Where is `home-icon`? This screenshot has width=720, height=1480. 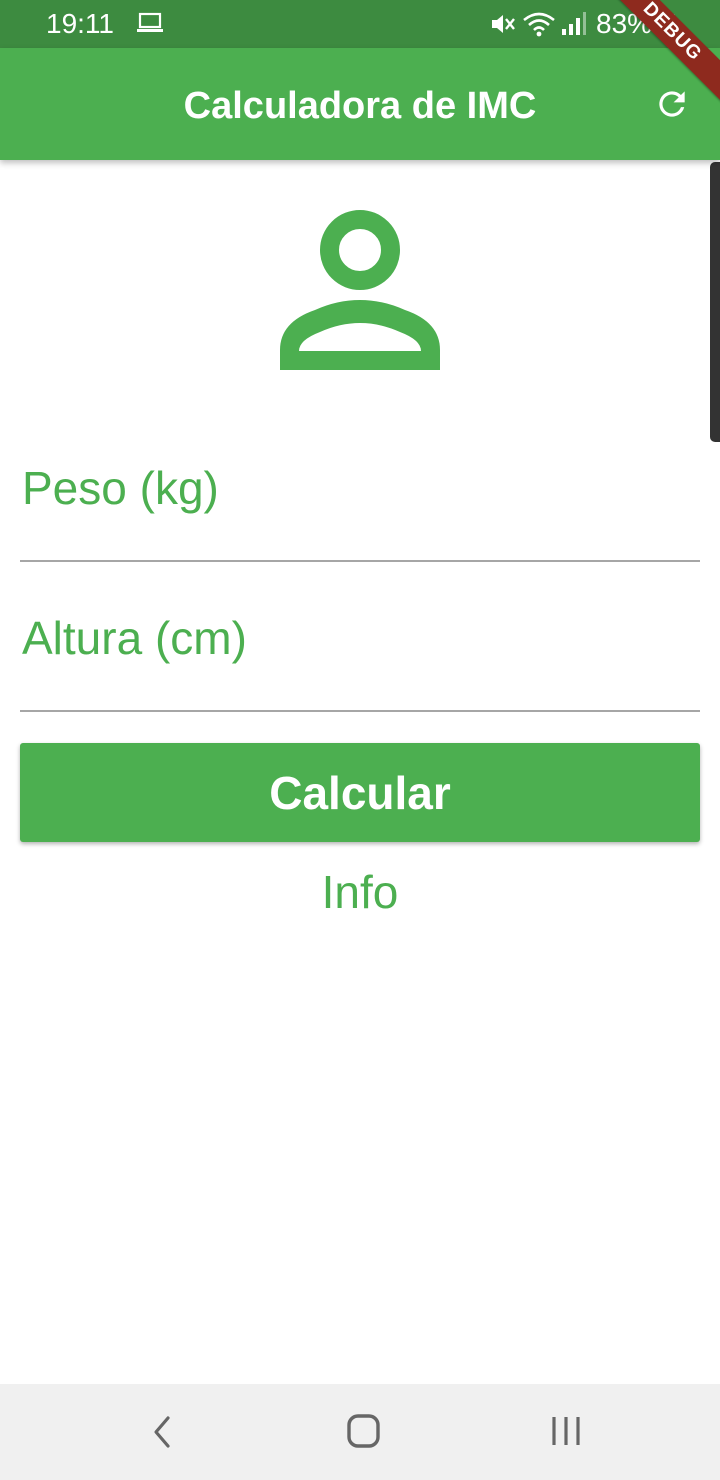
home-icon is located at coordinates (363, 1433).